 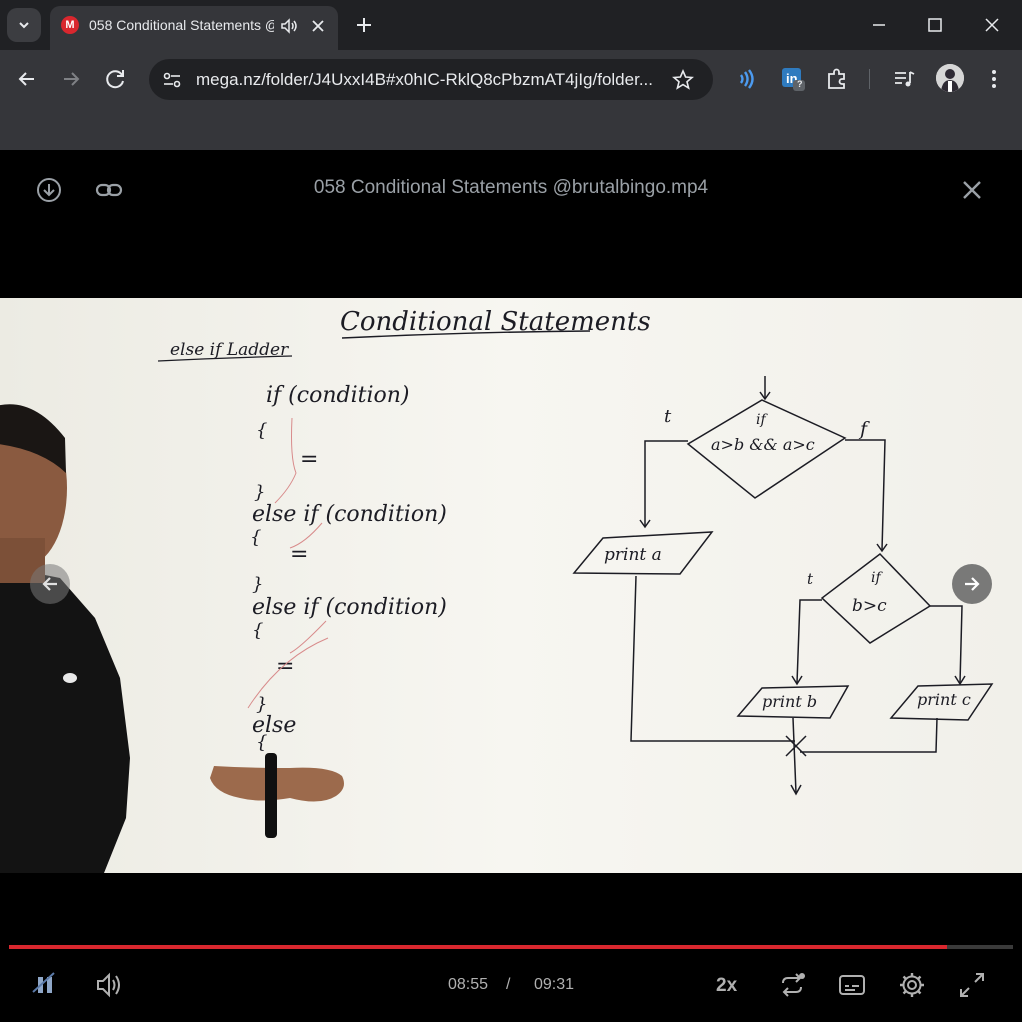 I want to click on arrow-left-icon, so click(x=49, y=584).